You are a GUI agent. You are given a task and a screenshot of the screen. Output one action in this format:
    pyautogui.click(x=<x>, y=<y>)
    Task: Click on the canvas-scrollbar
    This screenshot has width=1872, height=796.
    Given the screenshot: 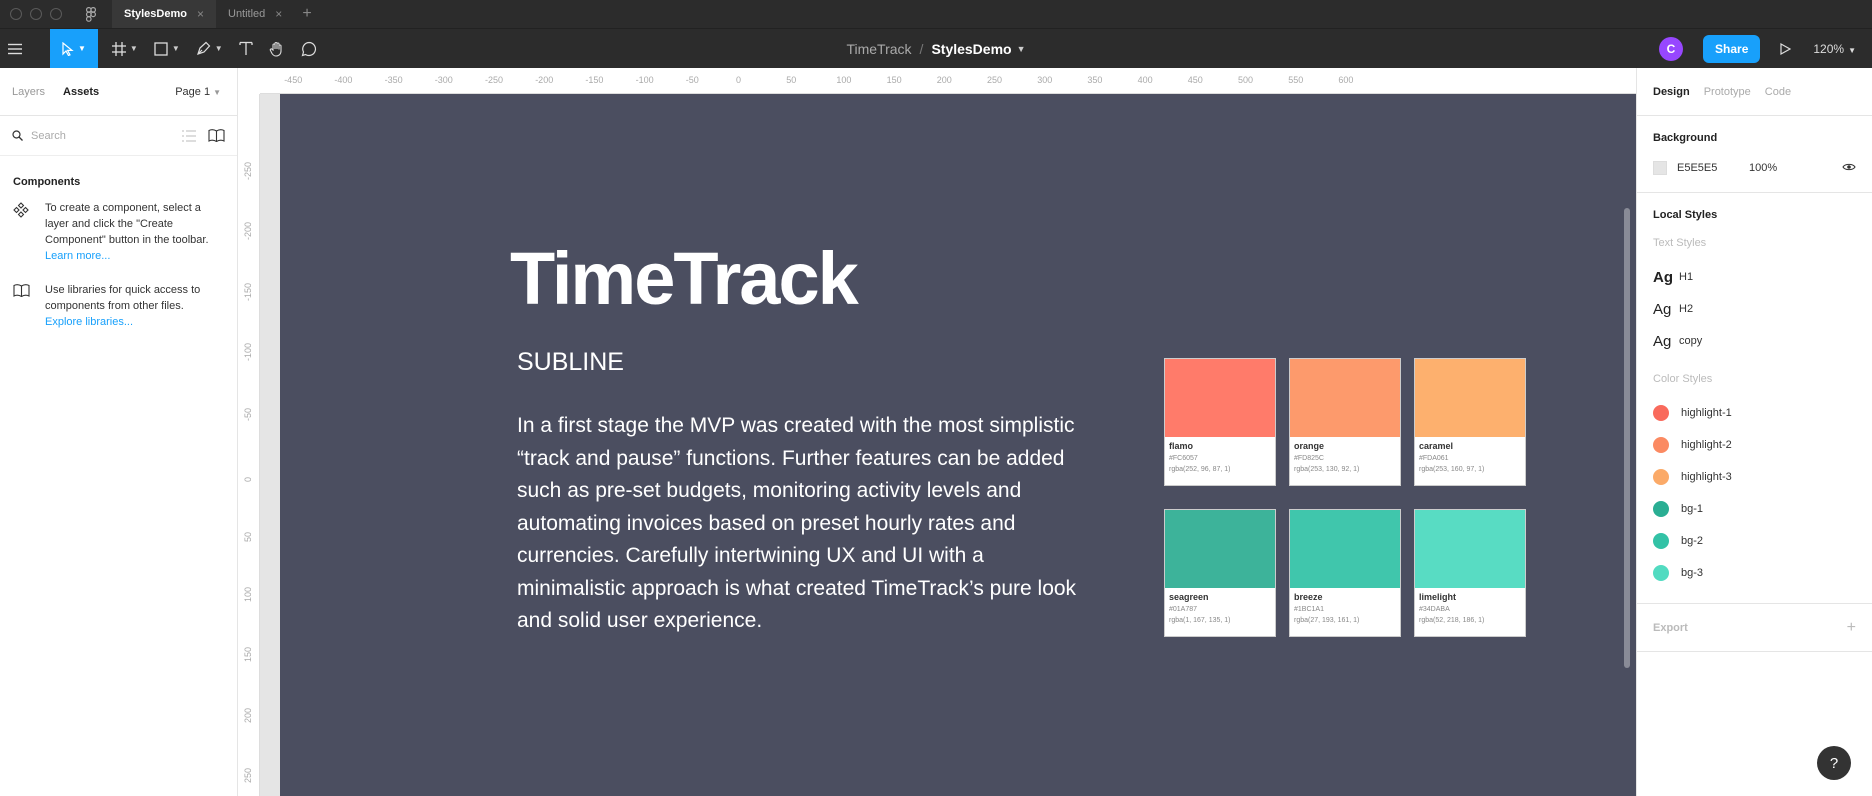 What is the action you would take?
    pyautogui.click(x=1627, y=438)
    